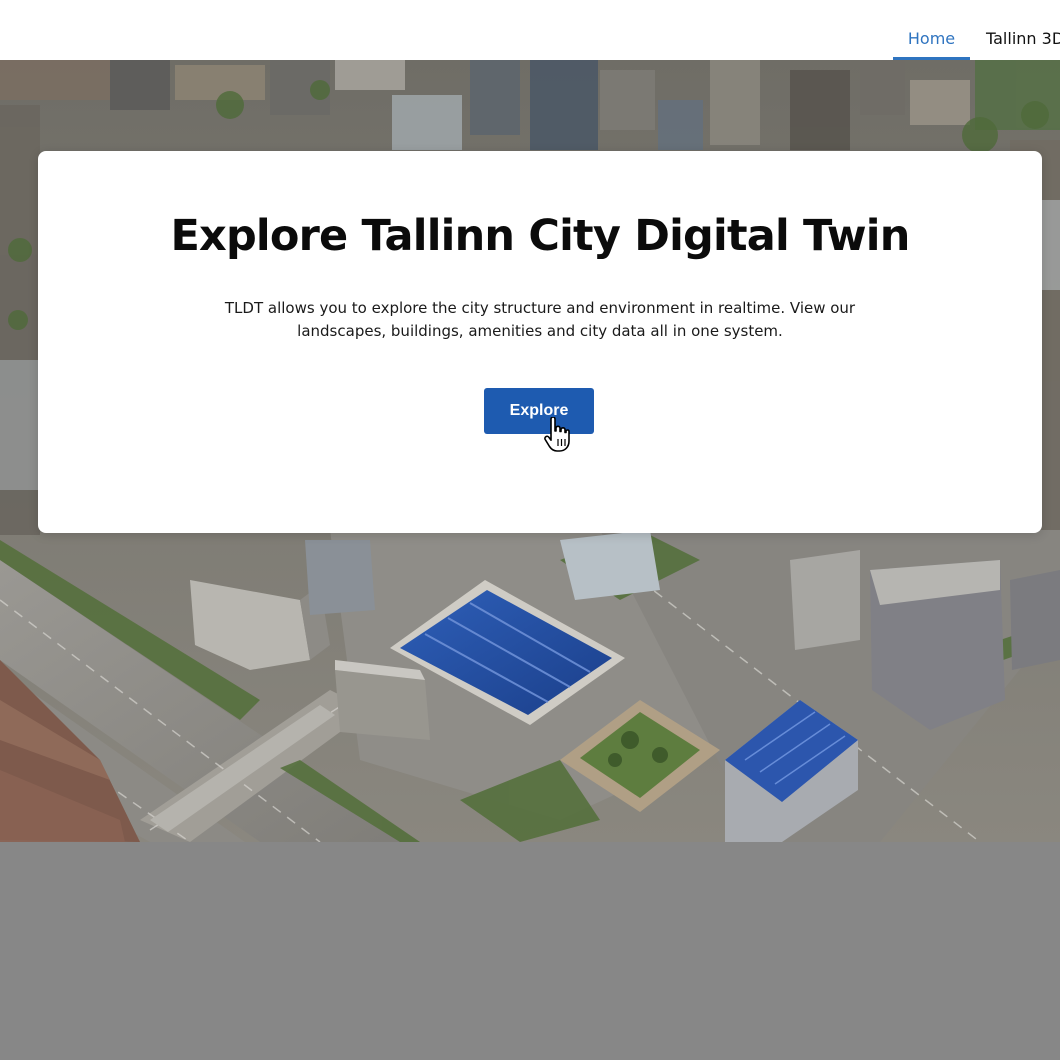 Image resolution: width=1060 pixels, height=1060 pixels. I want to click on explore-button: Explore, so click(539, 411).